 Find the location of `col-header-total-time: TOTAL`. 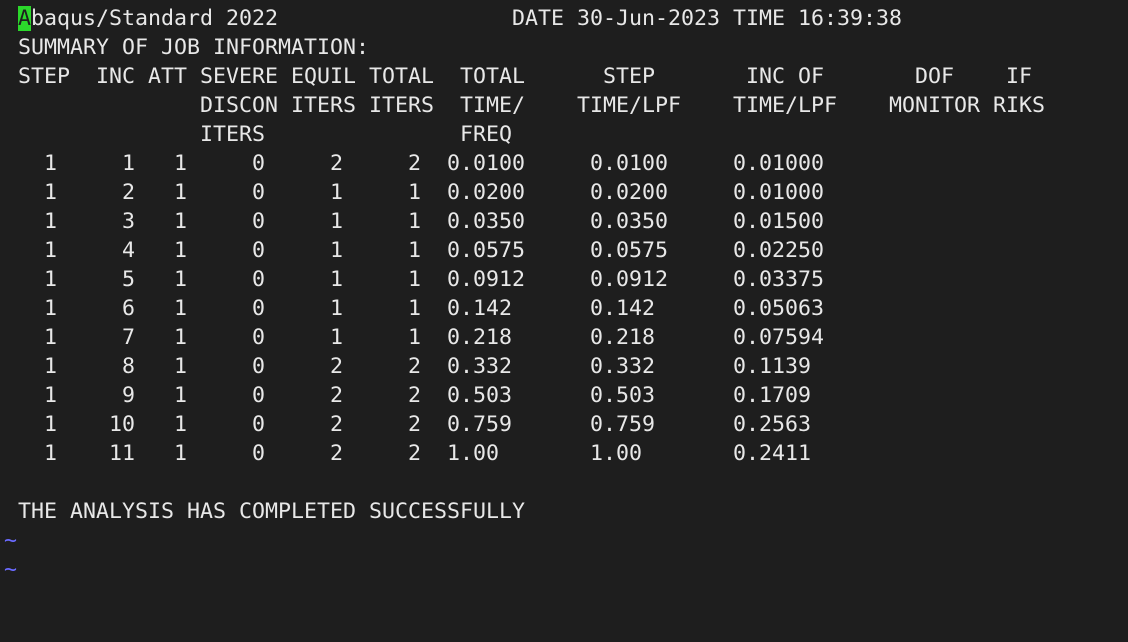

col-header-total-time: TOTAL is located at coordinates (493, 76).